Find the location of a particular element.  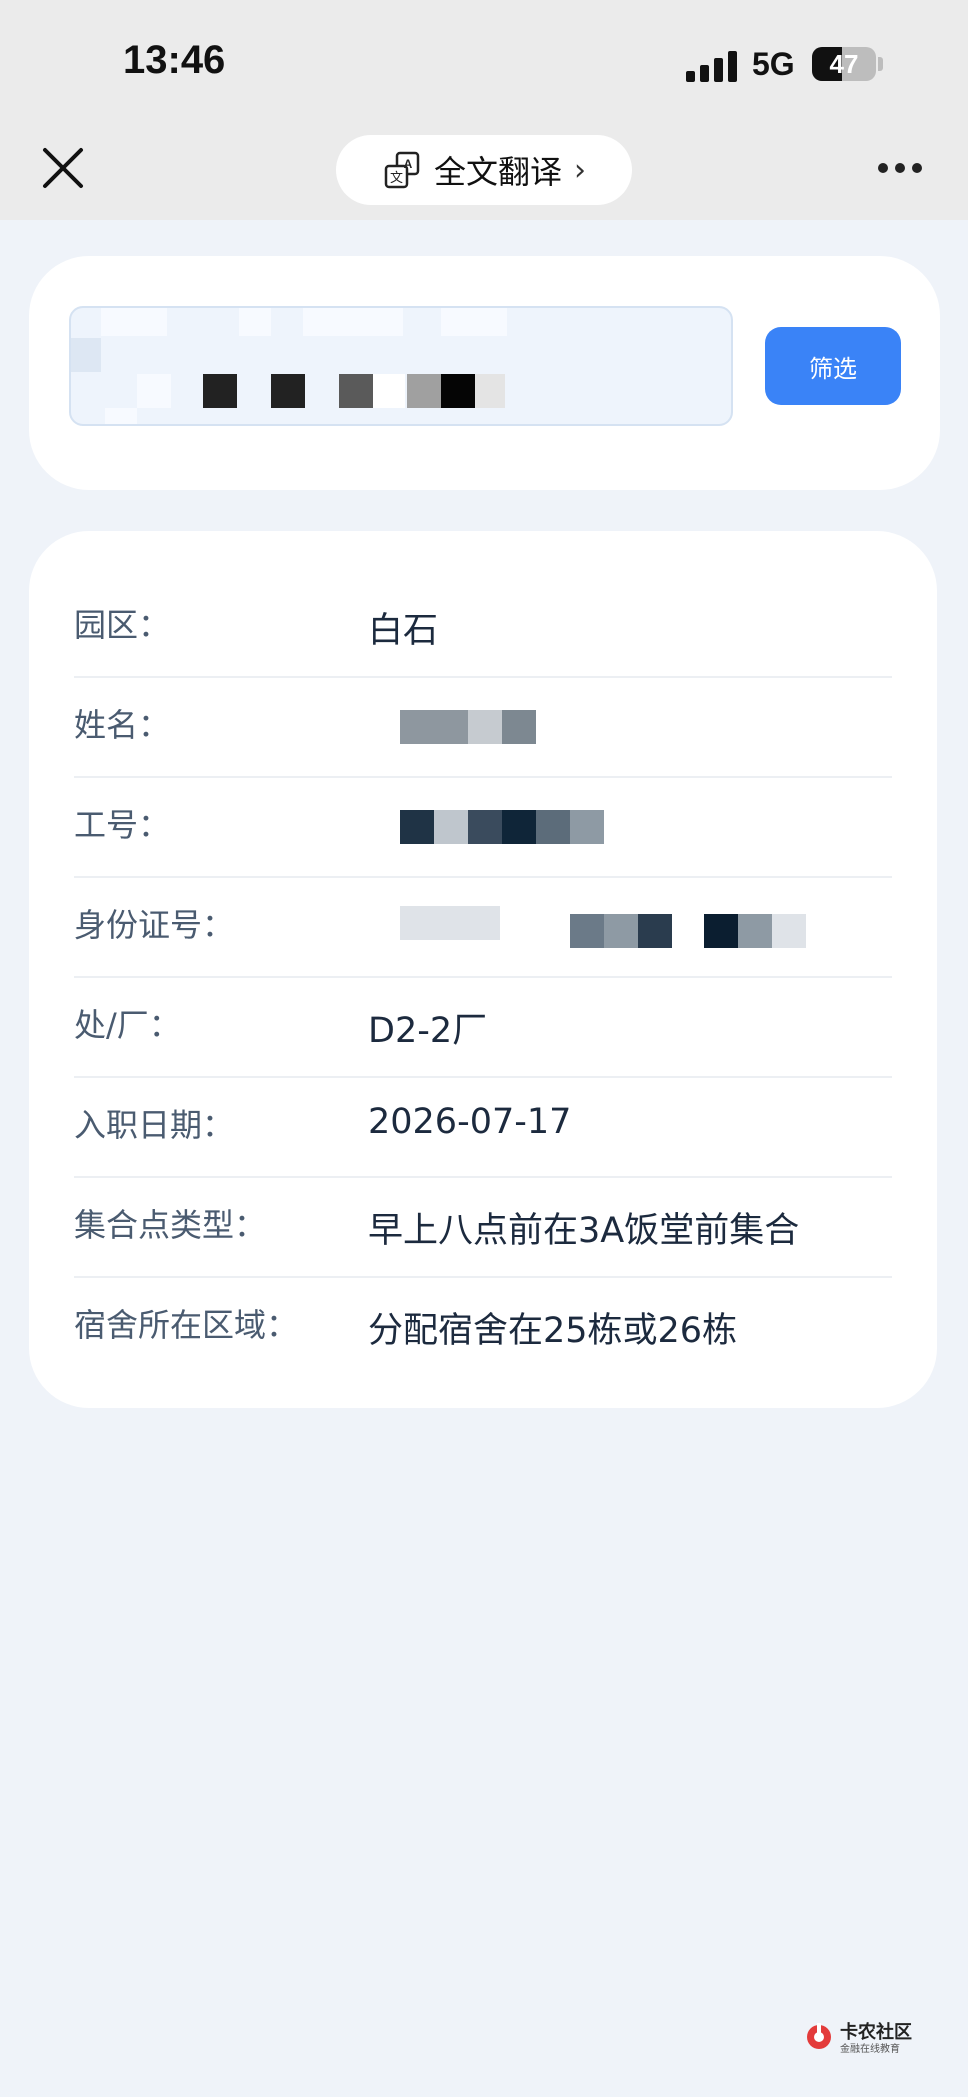

status-time: 13:46 is located at coordinates (174, 60).